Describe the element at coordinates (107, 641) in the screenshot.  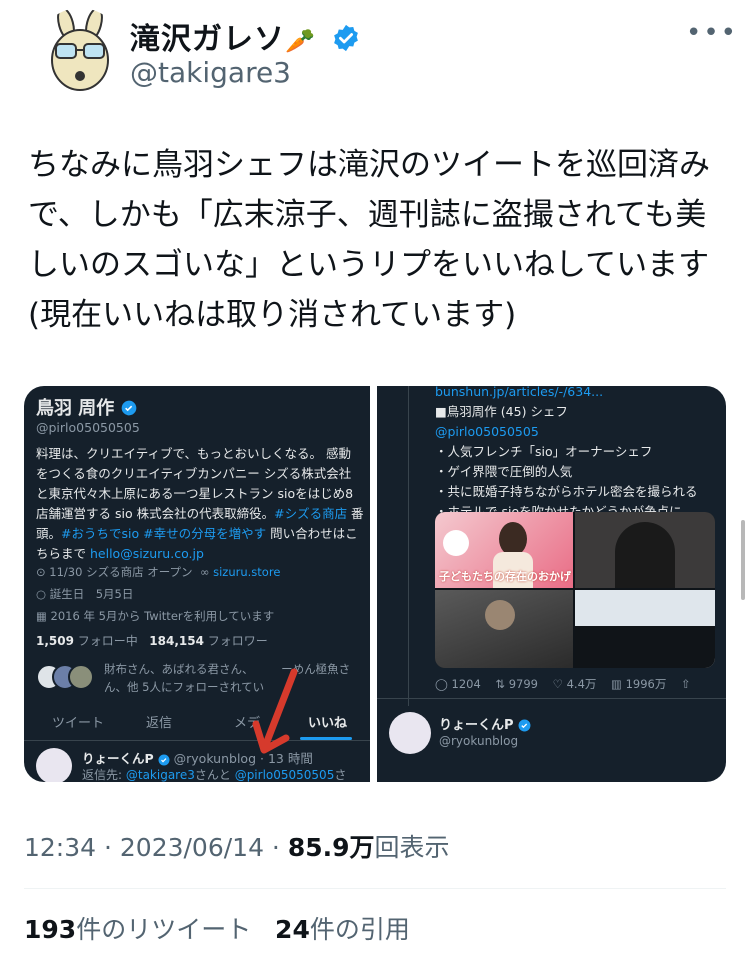
I see `following-label: フォロー中` at that location.